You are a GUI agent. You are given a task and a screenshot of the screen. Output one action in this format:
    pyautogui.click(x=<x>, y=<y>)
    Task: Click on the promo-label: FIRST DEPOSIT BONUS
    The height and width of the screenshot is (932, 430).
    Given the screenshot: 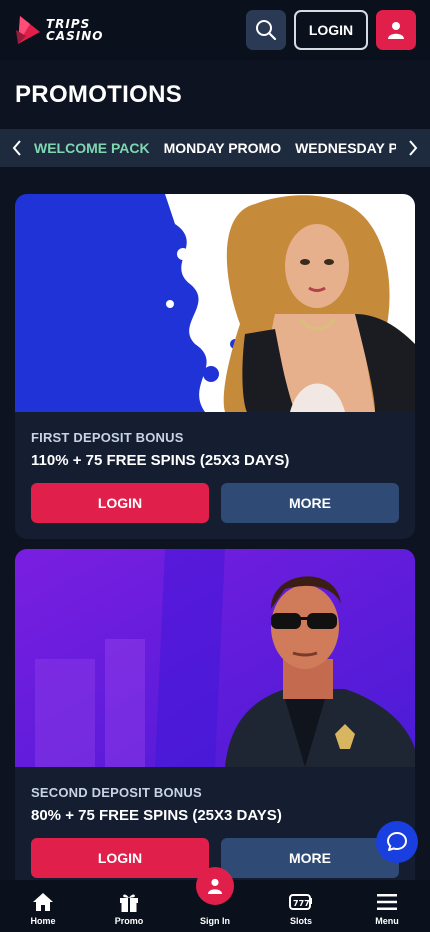 What is the action you would take?
    pyautogui.click(x=107, y=437)
    